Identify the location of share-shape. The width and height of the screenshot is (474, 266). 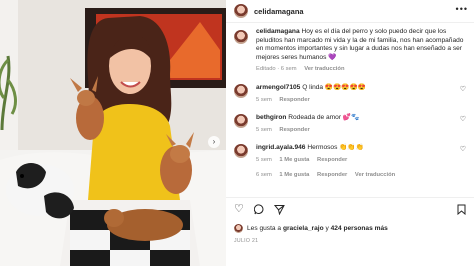
(279, 210).